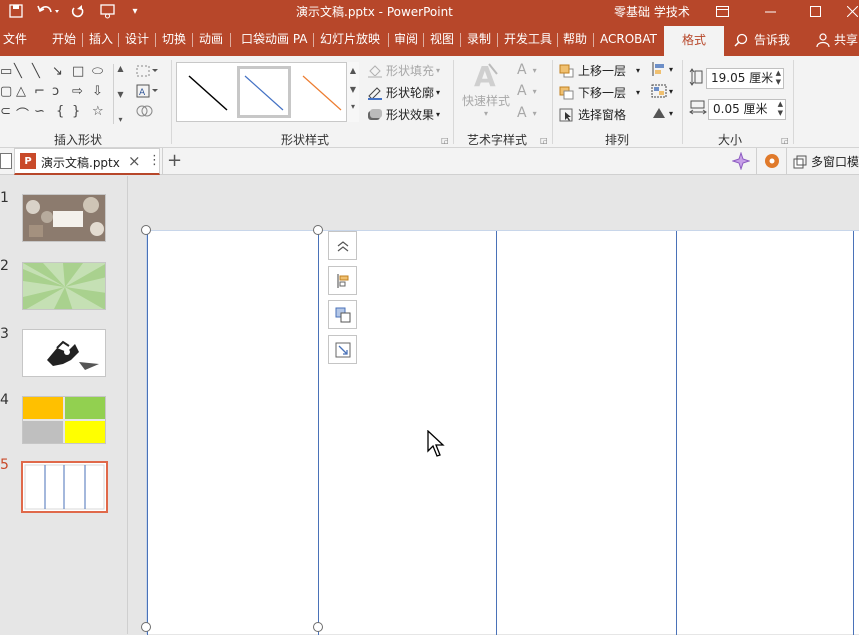 The image size is (859, 635). Describe the element at coordinates (837, 39) in the screenshot. I see `share-button: 共享` at that location.